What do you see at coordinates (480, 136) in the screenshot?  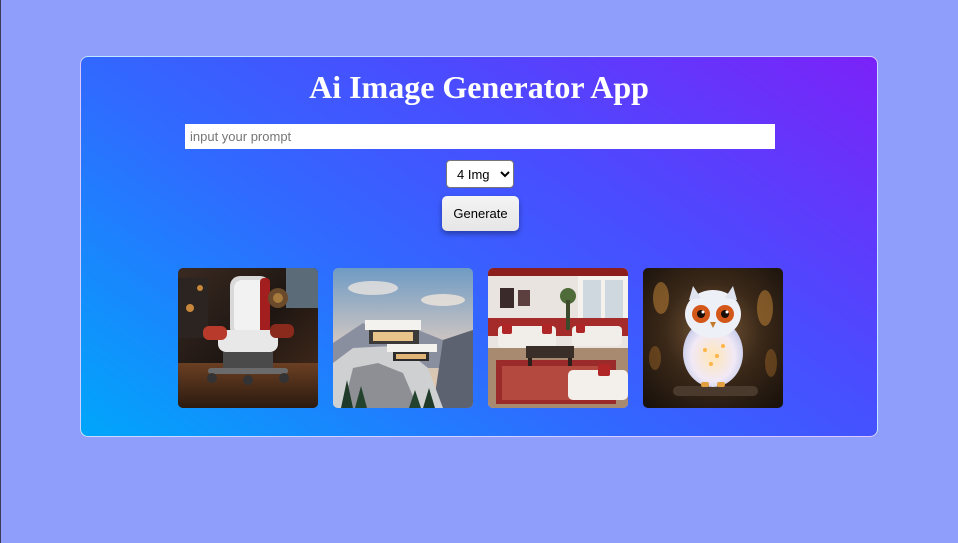 I see `prompt-input` at bounding box center [480, 136].